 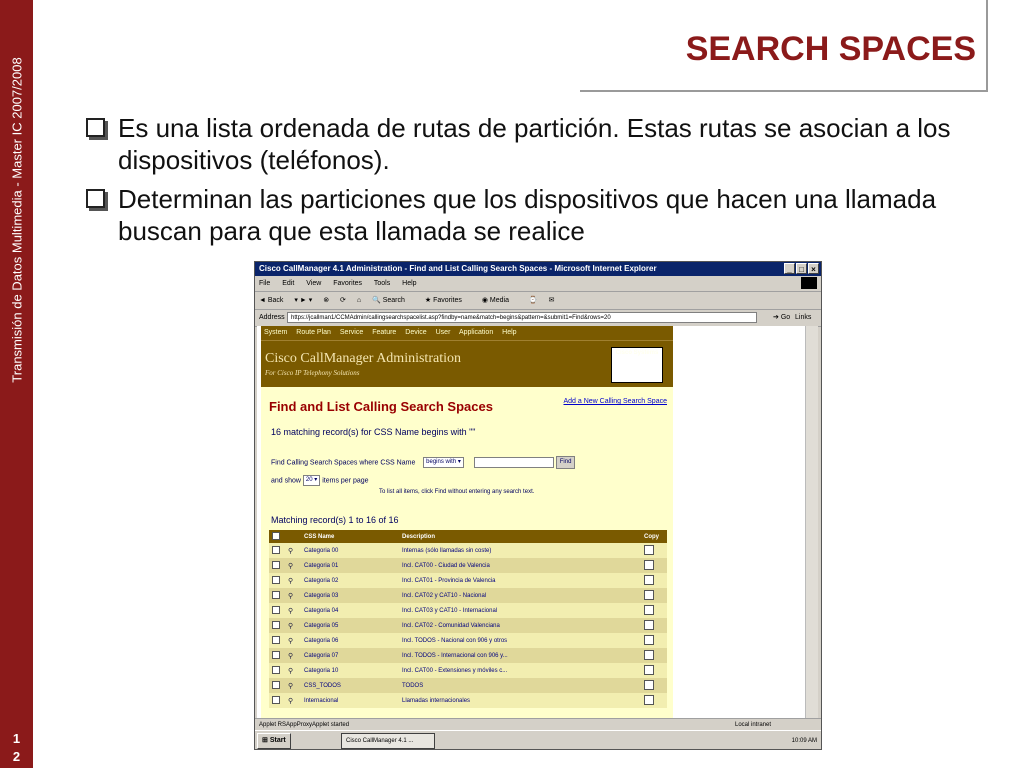 I want to click on css-name-link: Categoria 10, so click(x=350, y=670).